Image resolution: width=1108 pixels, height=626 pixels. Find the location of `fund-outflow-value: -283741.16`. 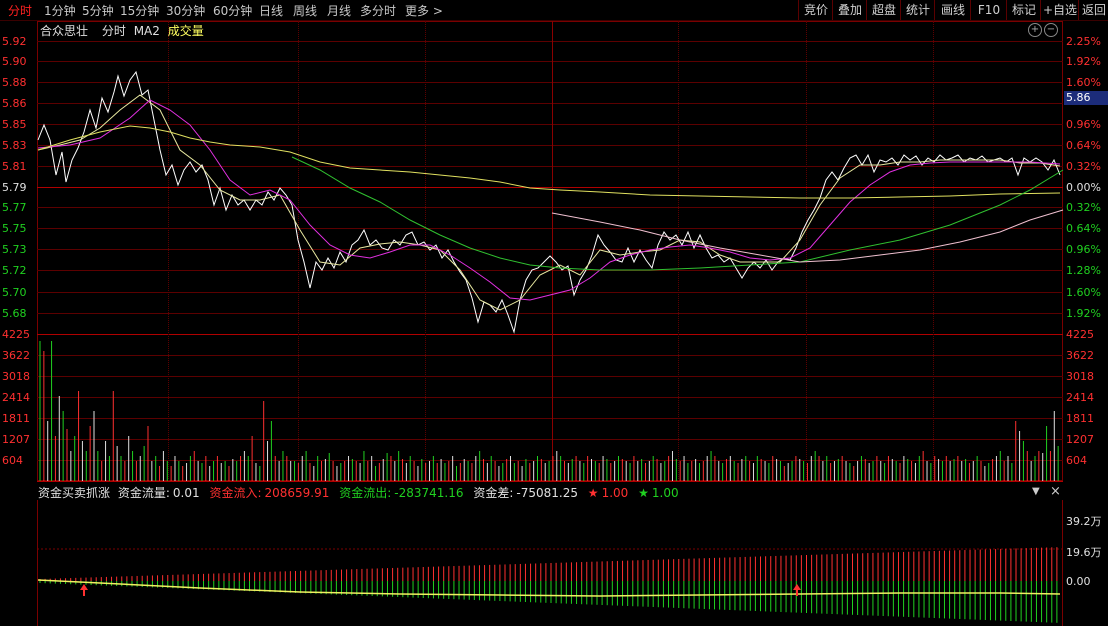

fund-outflow-value: -283741.16 is located at coordinates (429, 493).